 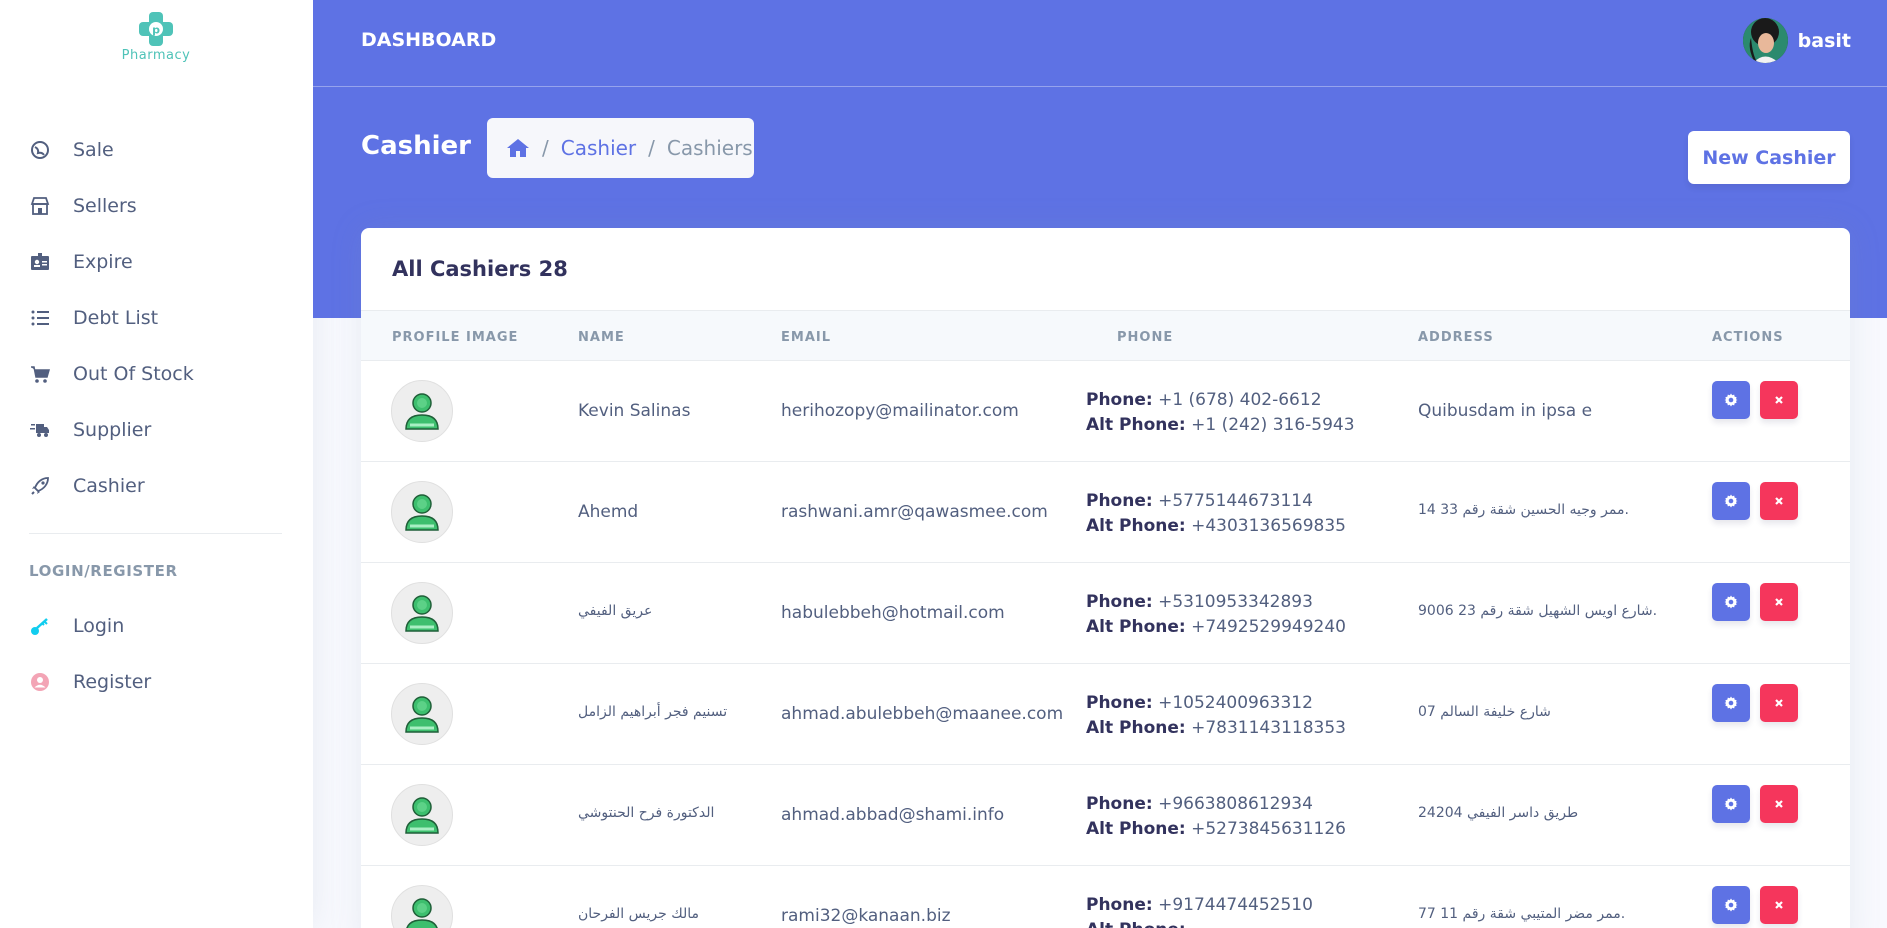 I want to click on sidebar-item-label: Sellers, so click(x=105, y=206).